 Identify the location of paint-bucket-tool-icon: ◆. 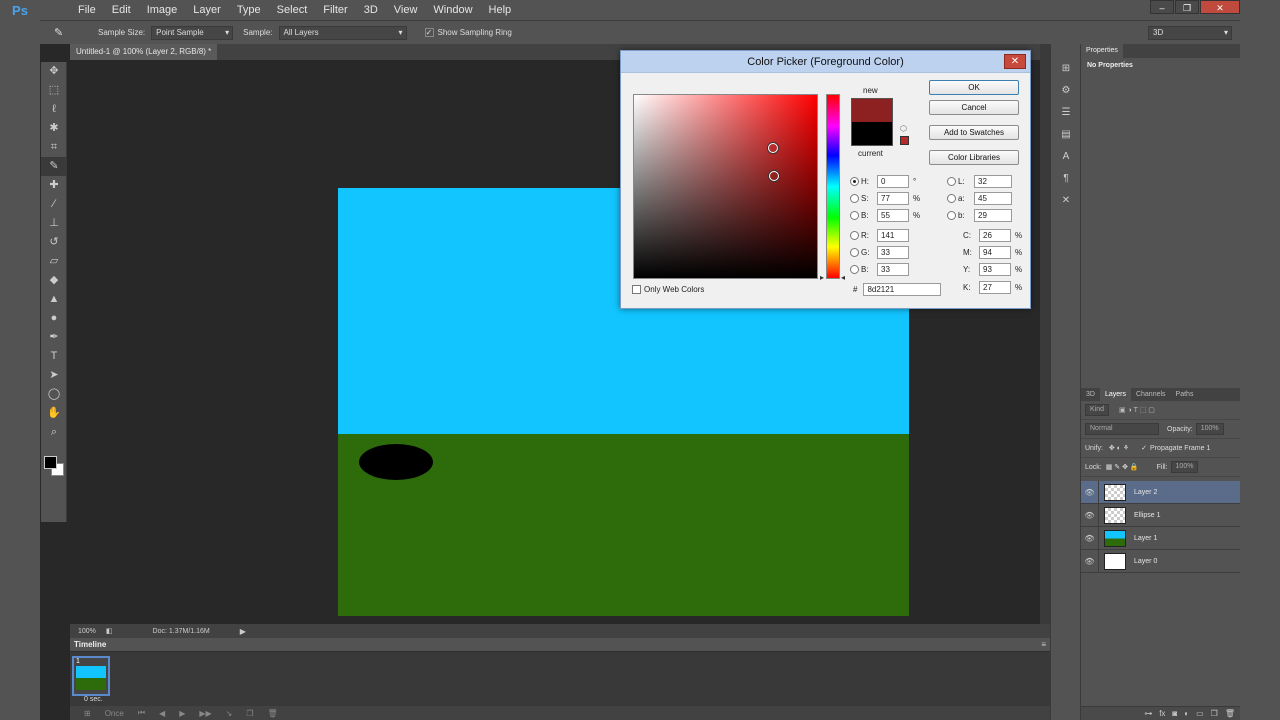
(54, 280).